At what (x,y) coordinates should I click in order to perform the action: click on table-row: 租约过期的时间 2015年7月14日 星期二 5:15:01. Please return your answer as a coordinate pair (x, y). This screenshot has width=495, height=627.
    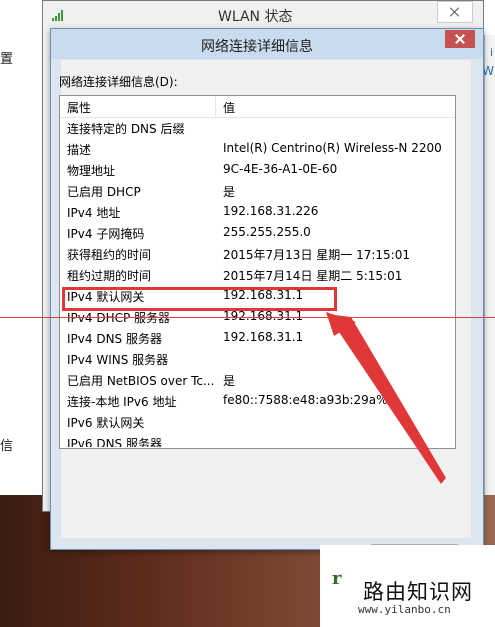
    Looking at the image, I should click on (257, 275).